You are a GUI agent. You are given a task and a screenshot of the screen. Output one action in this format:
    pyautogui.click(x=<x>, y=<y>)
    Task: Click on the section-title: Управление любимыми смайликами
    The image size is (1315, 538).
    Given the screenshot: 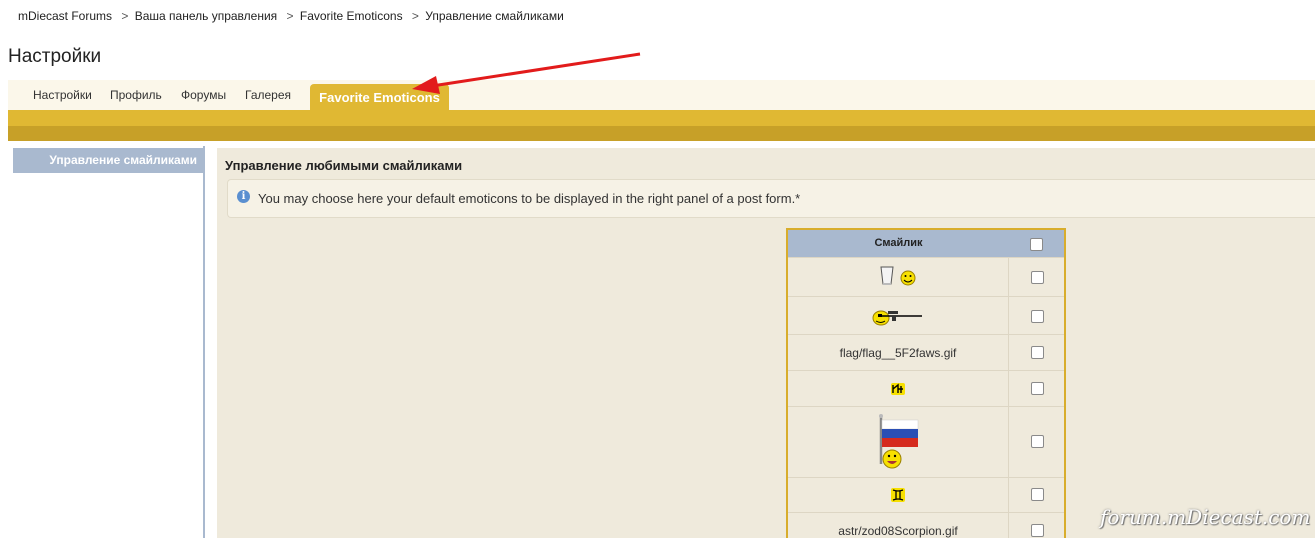 What is the action you would take?
    pyautogui.click(x=344, y=165)
    